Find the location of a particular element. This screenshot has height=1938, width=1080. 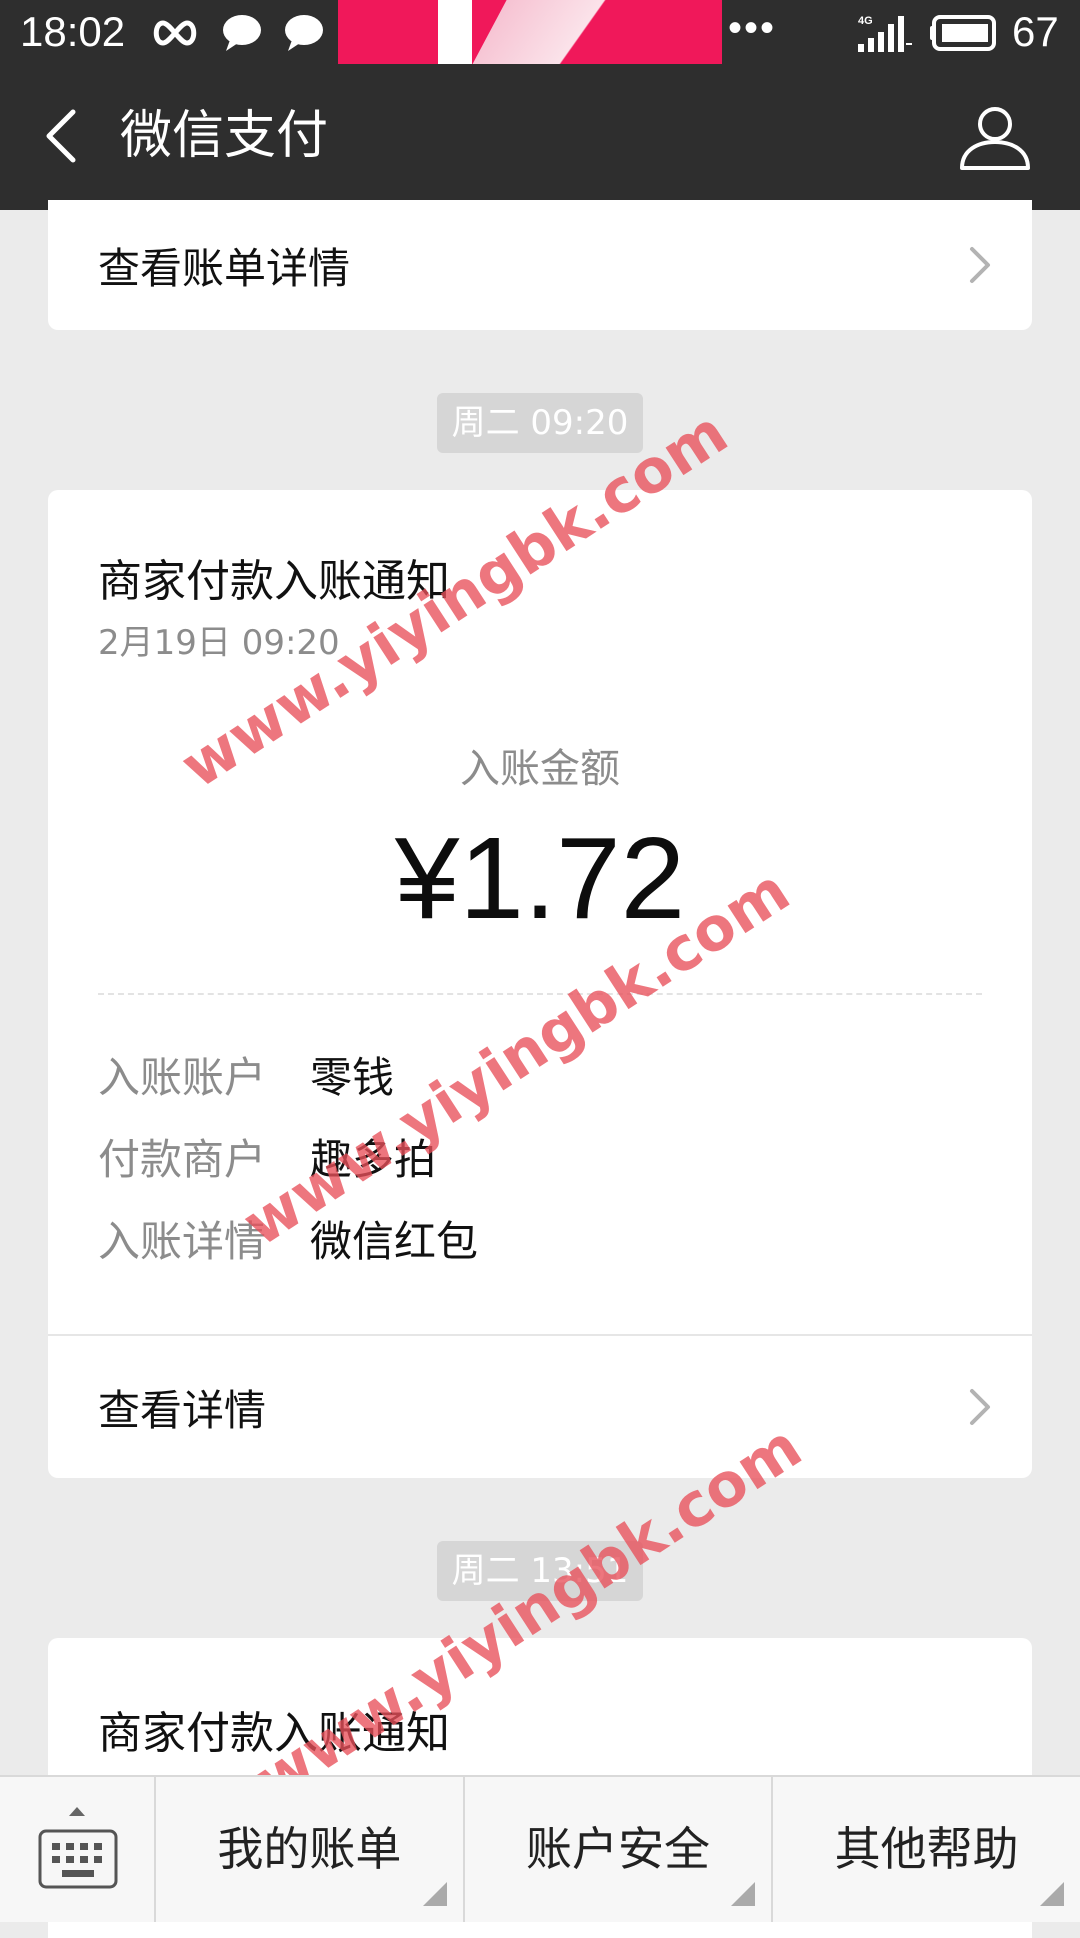

back-button is located at coordinates (60, 136).